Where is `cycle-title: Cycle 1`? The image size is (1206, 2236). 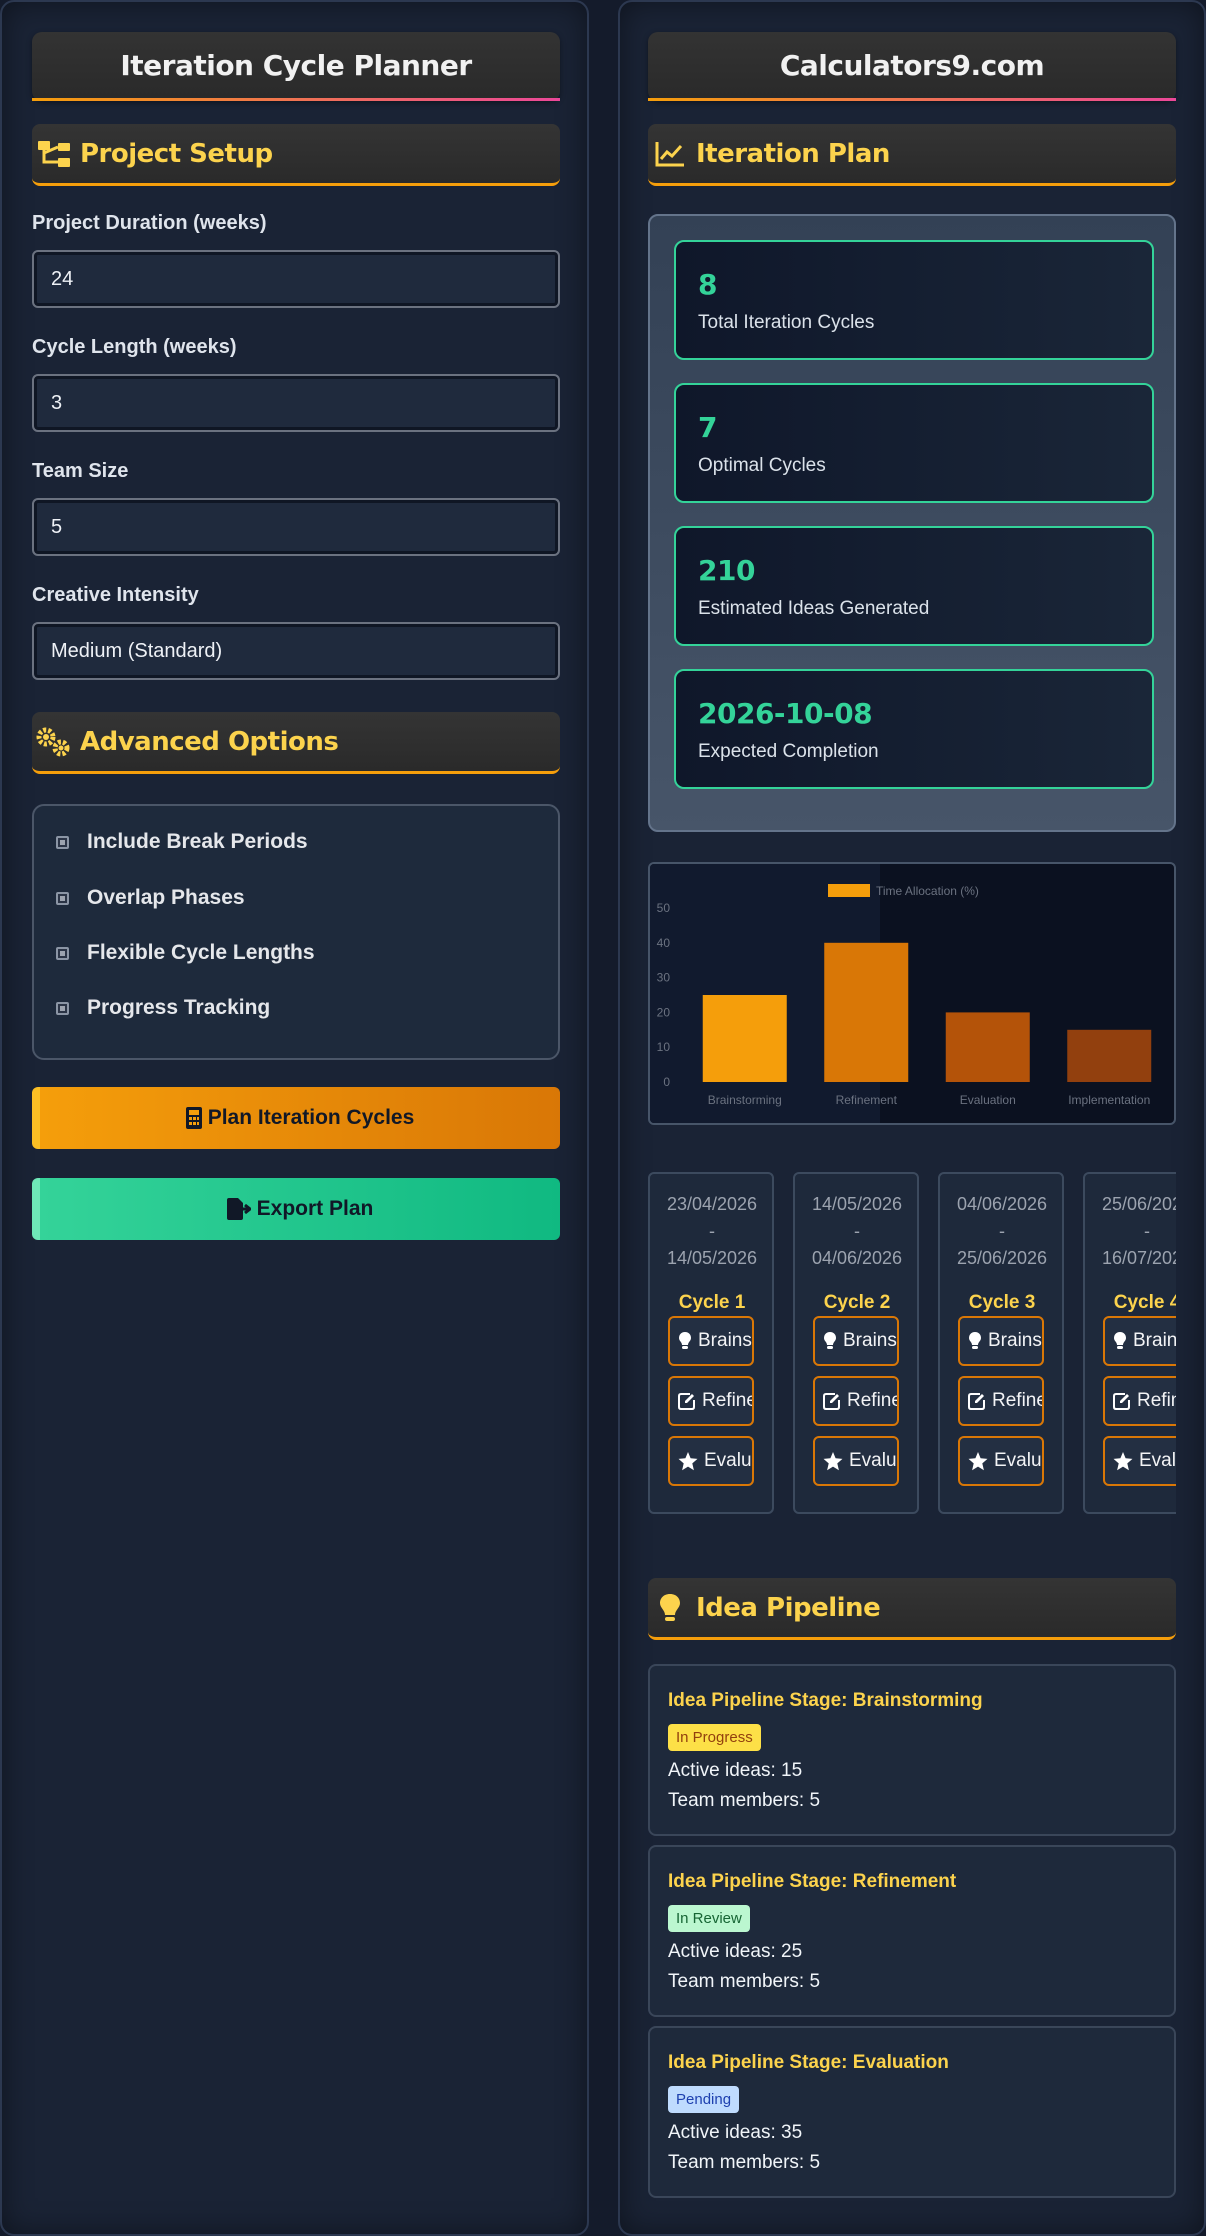
cycle-title: Cycle 1 is located at coordinates (712, 1302).